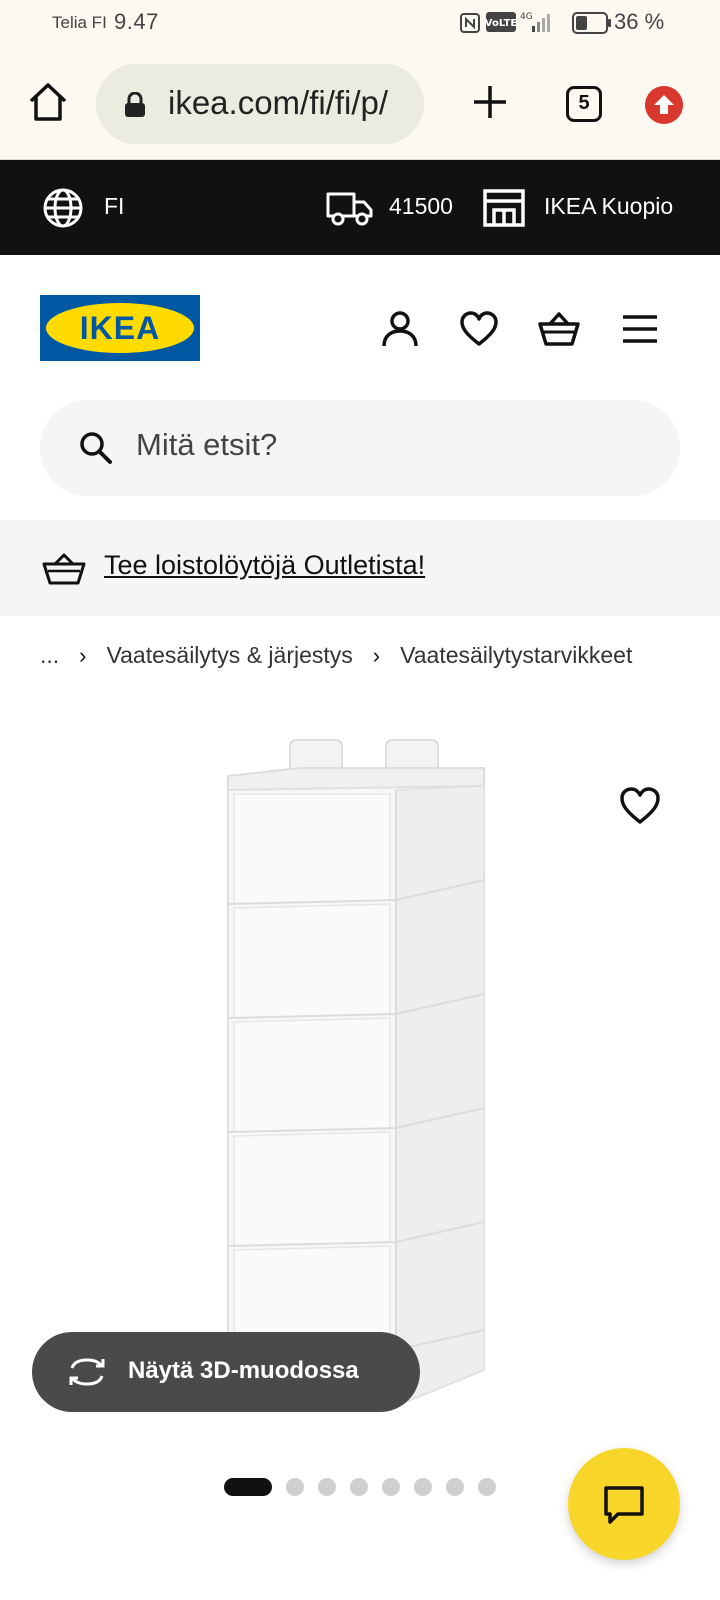 This screenshot has width=720, height=1600. What do you see at coordinates (230, 655) in the screenshot?
I see `breadcrumb-item-clothes-storage: Vaatesäilytys & järjestys` at bounding box center [230, 655].